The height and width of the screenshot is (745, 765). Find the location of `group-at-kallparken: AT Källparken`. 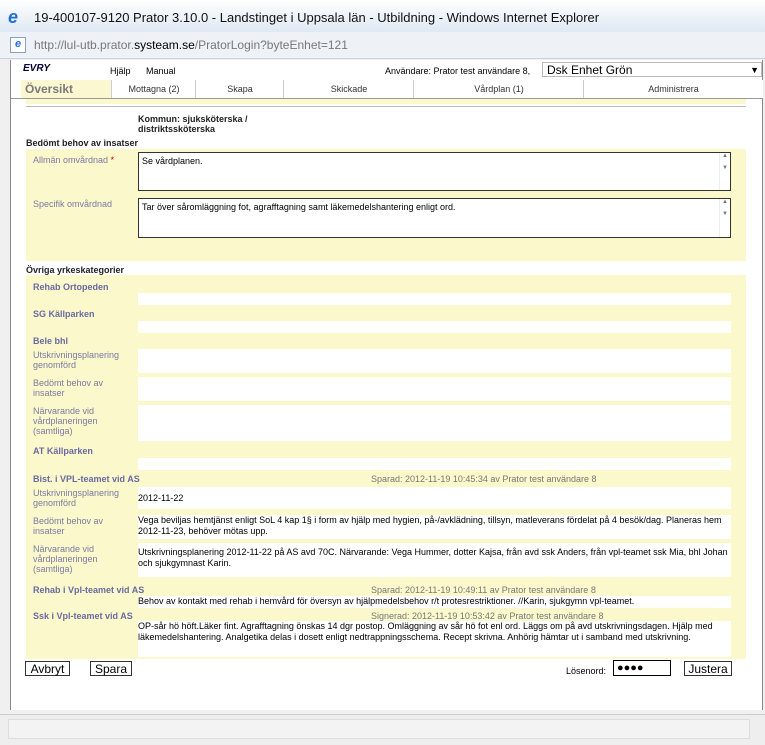

group-at-kallparken: AT Källparken is located at coordinates (63, 451).